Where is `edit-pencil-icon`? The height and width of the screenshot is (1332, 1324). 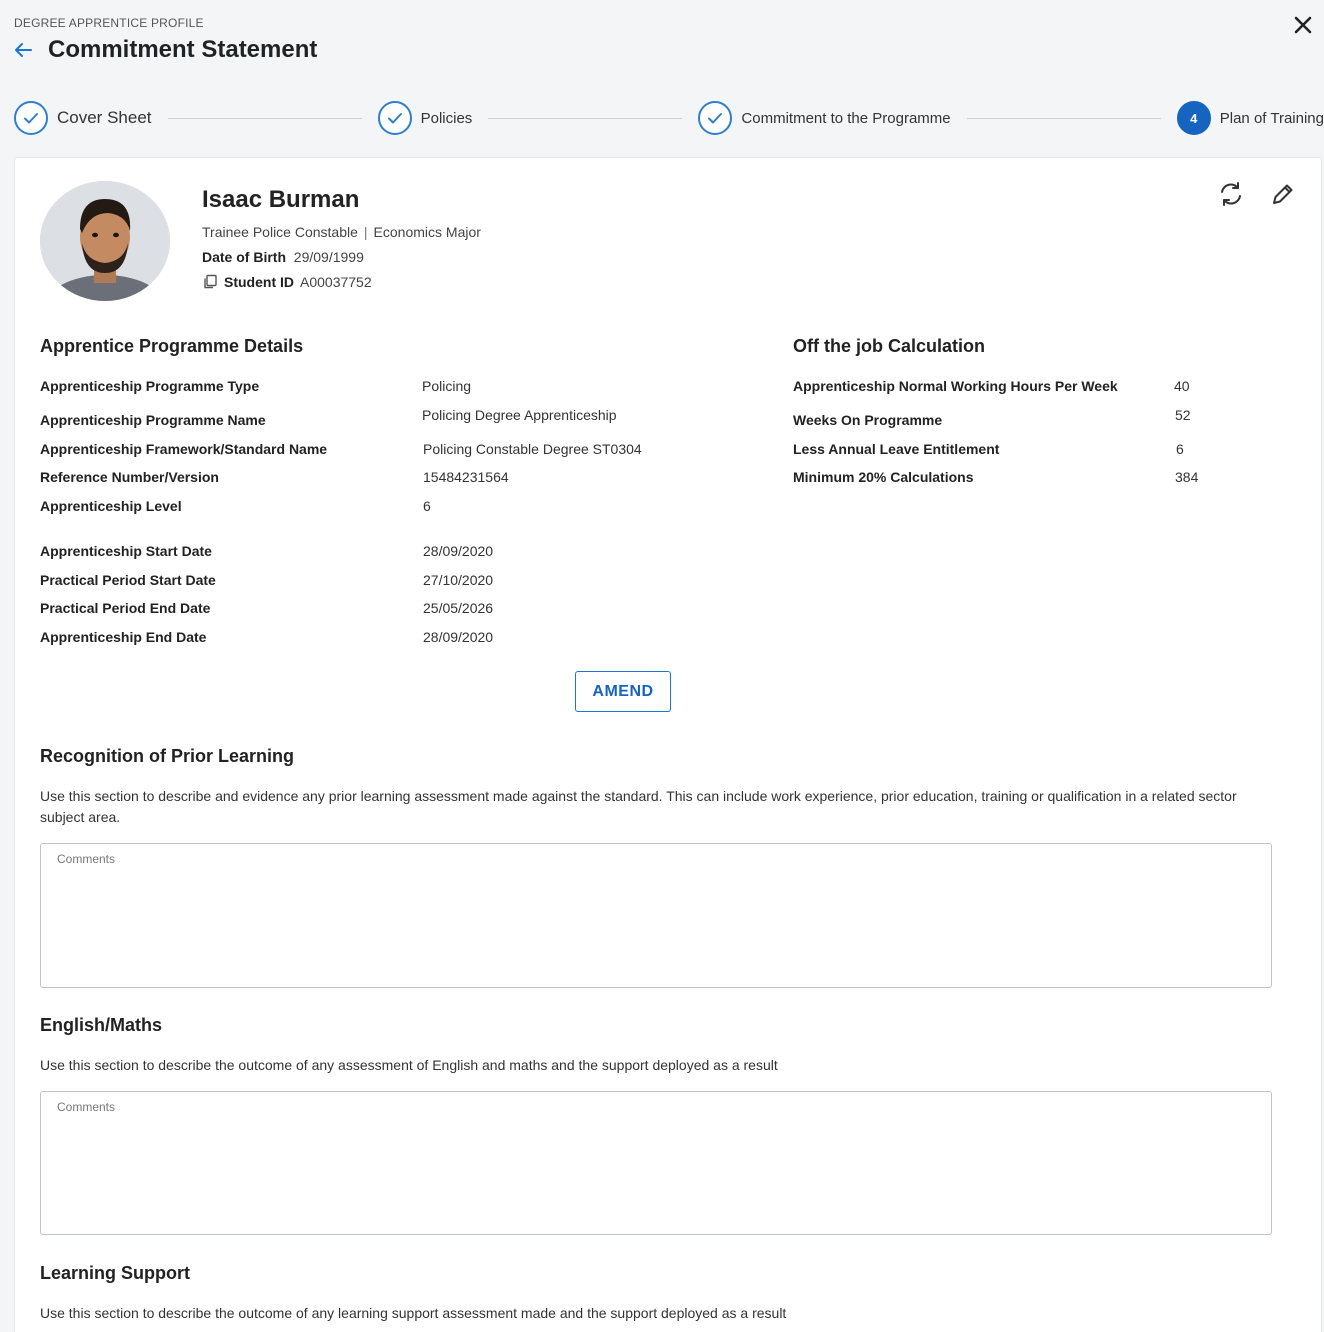
edit-pencil-icon is located at coordinates (1283, 194).